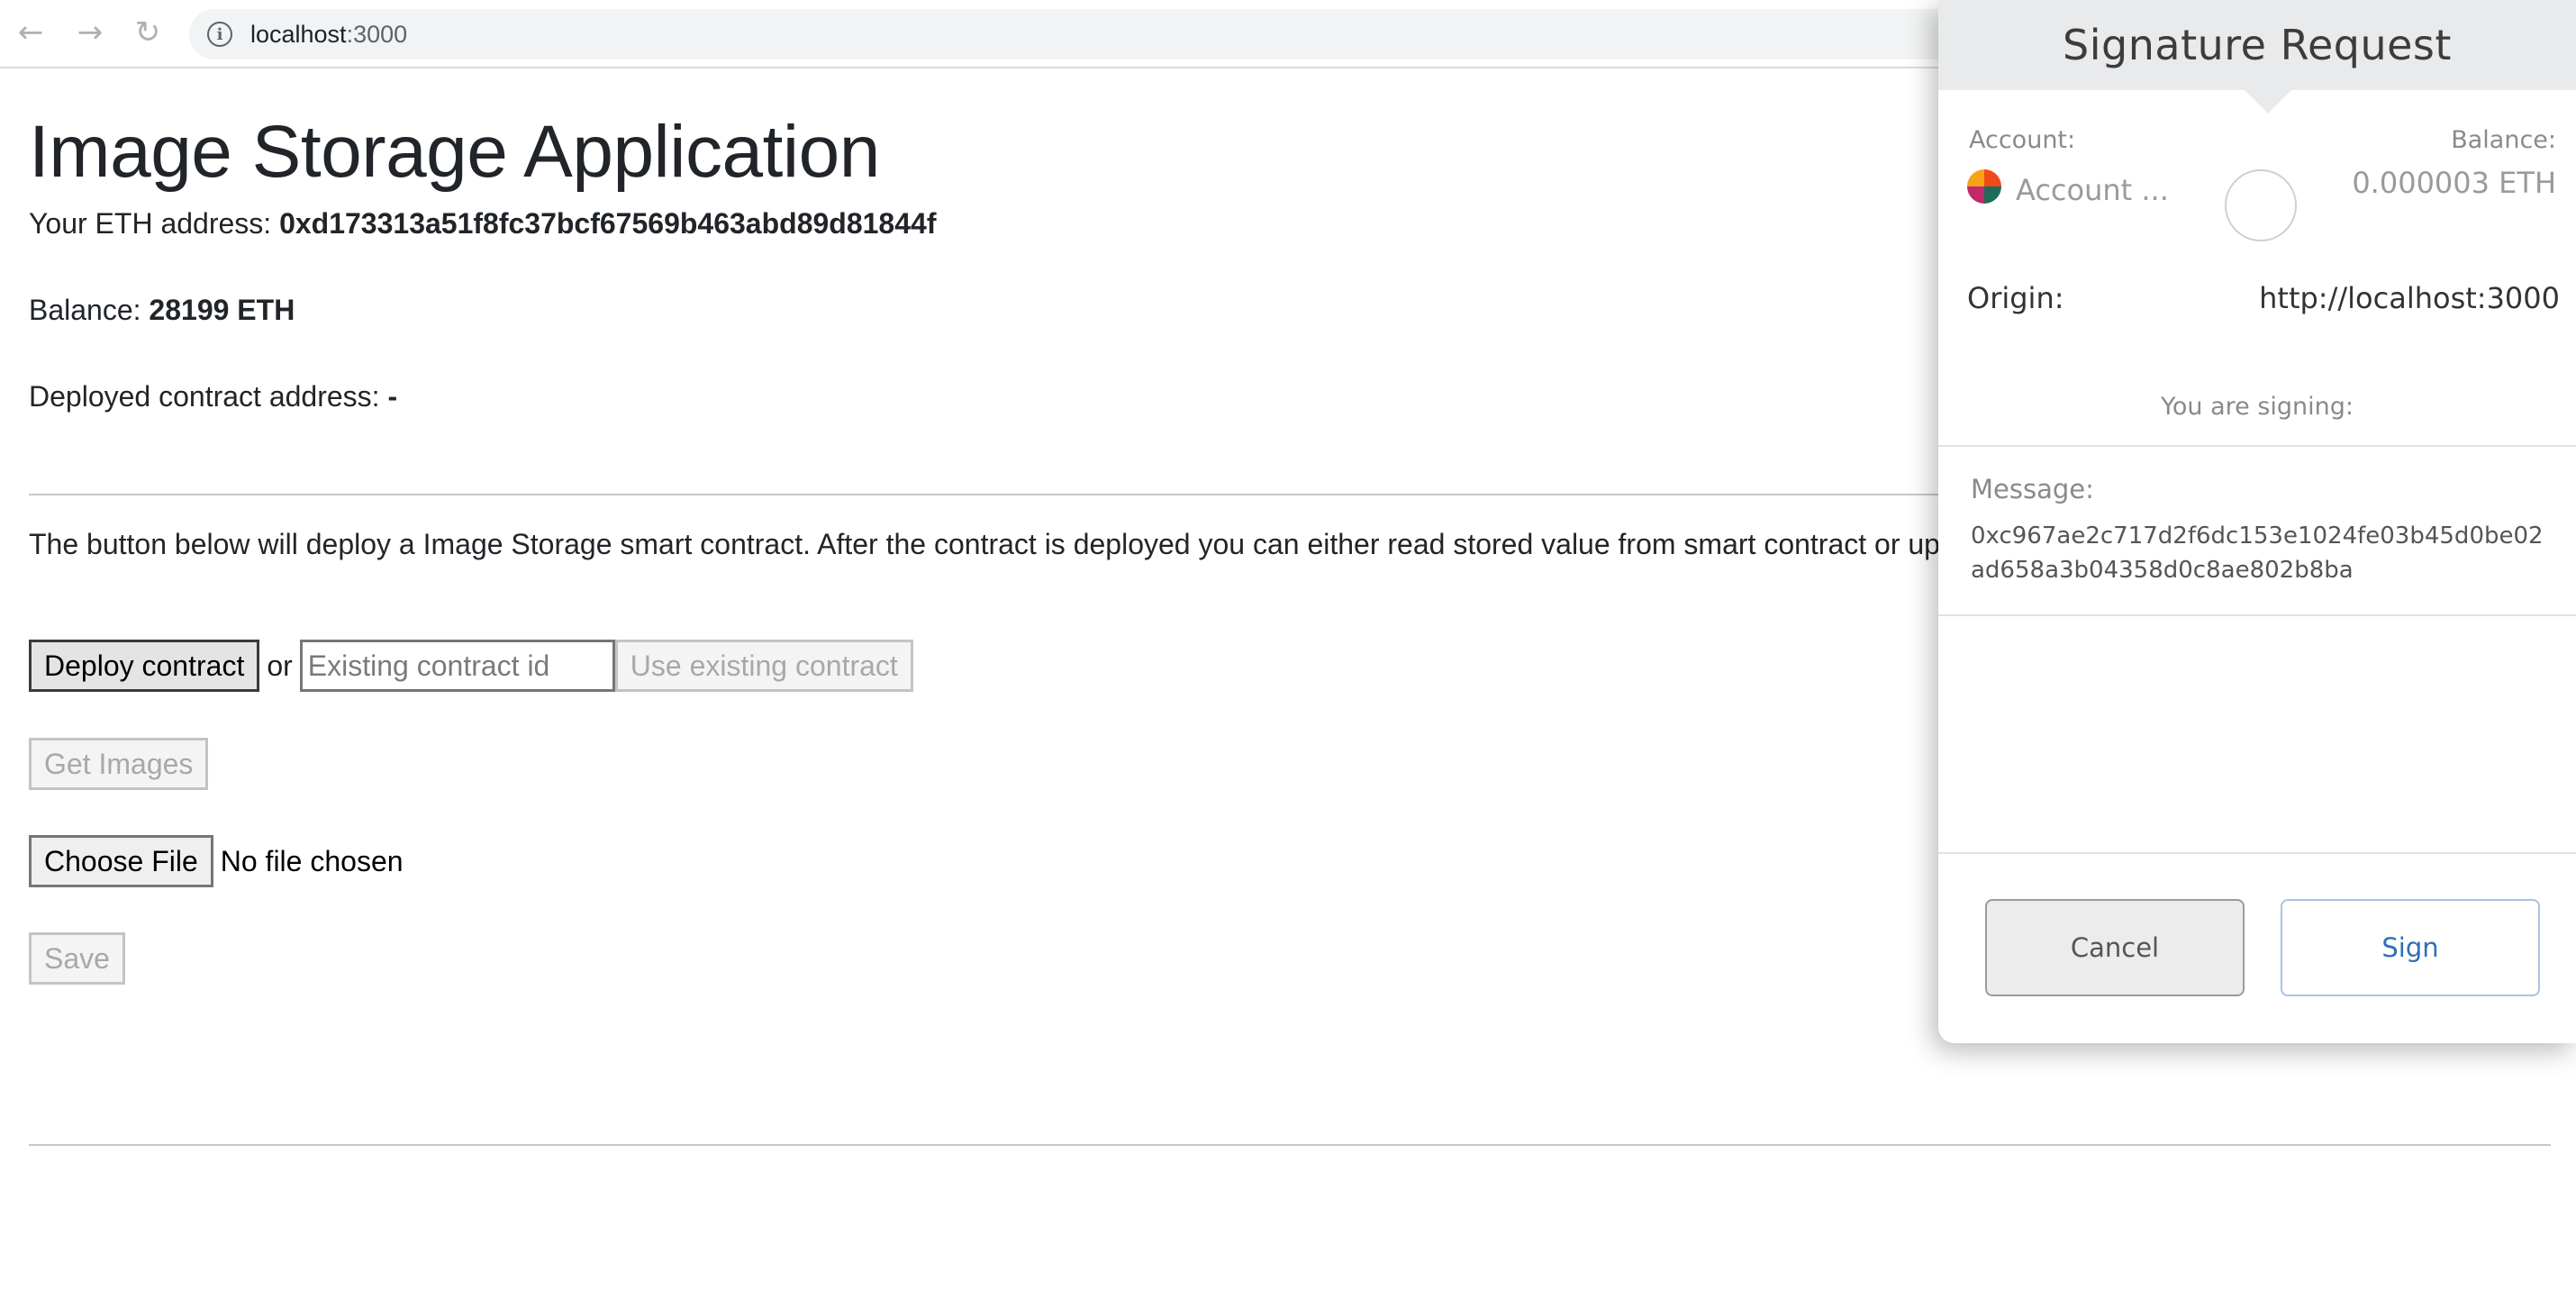 The image size is (2576, 1299). I want to click on choose-file-button: Choose File, so click(121, 861).